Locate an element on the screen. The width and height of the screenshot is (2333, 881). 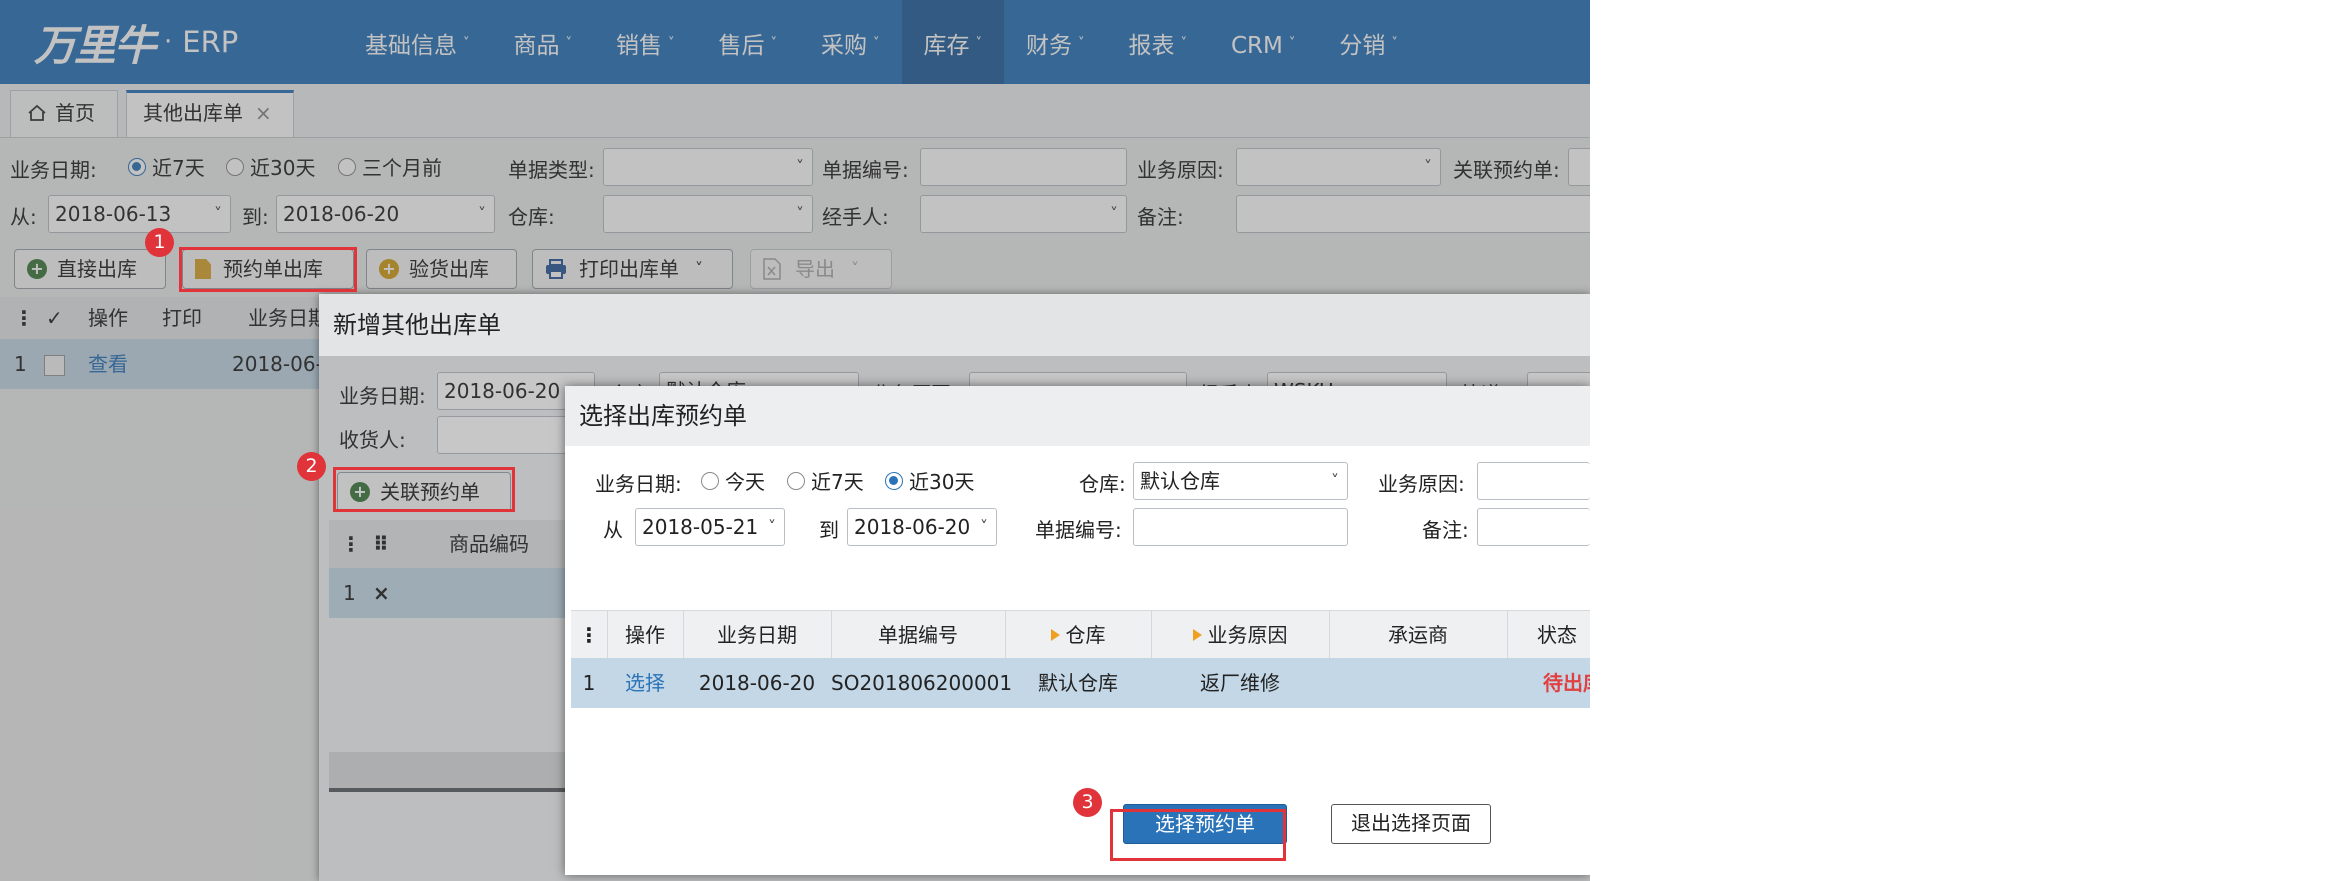
d2-row-warehouse: 默认仓库 is located at coordinates (1078, 683).